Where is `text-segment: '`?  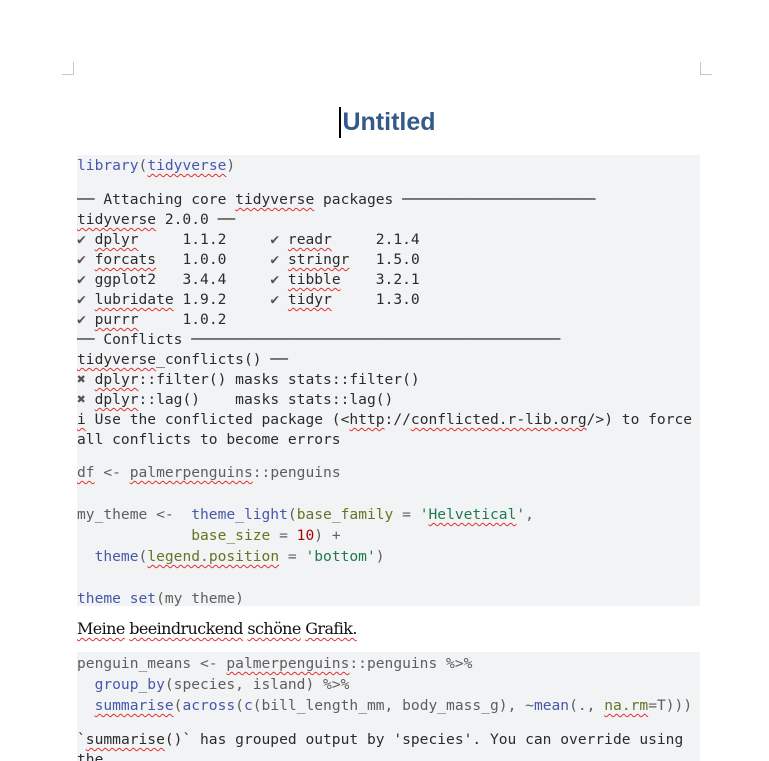
text-segment: ' is located at coordinates (424, 514).